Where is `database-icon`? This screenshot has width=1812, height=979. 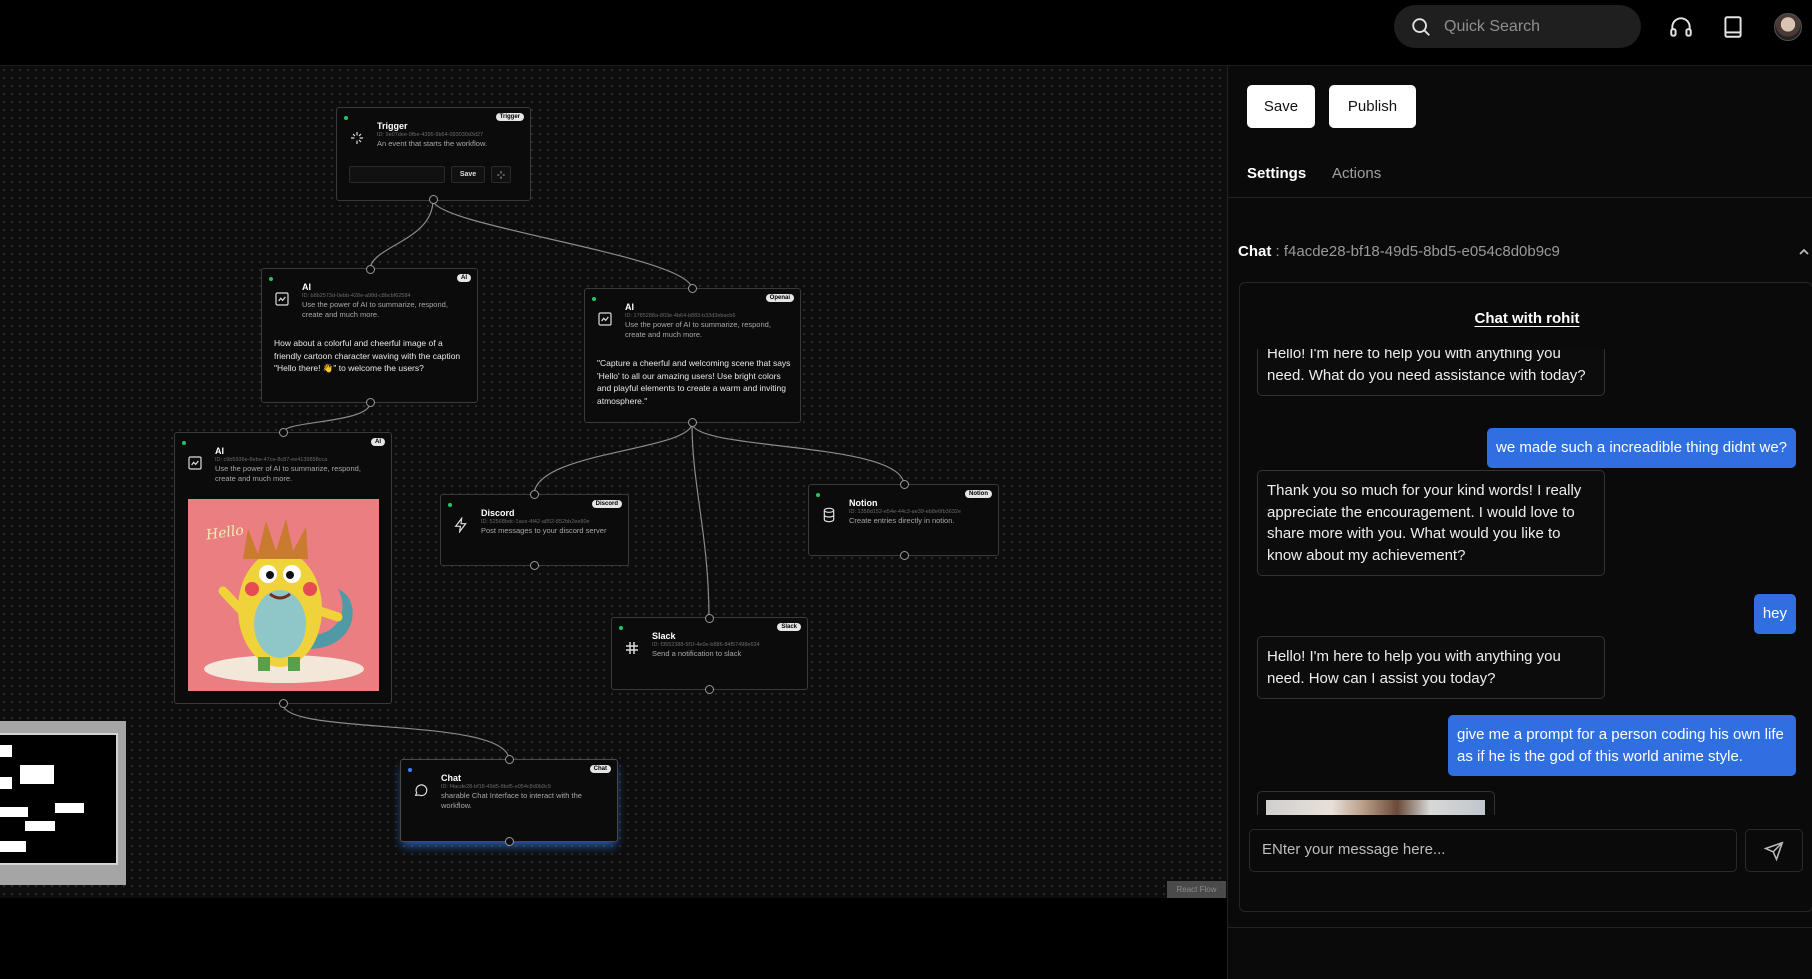 database-icon is located at coordinates (829, 515).